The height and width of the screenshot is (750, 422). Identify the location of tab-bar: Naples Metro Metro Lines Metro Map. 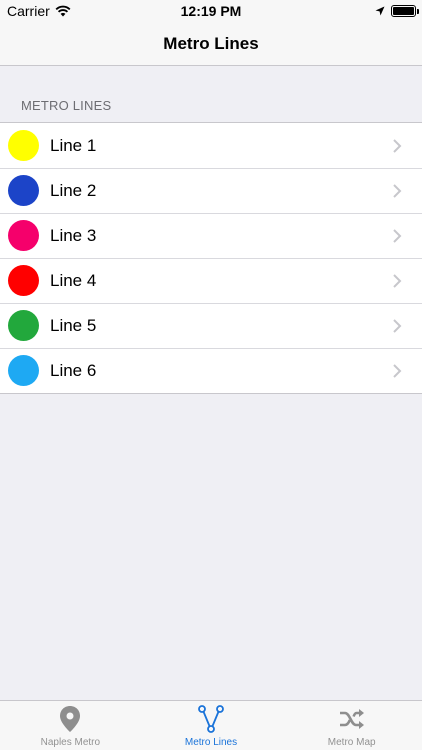
(211, 725).